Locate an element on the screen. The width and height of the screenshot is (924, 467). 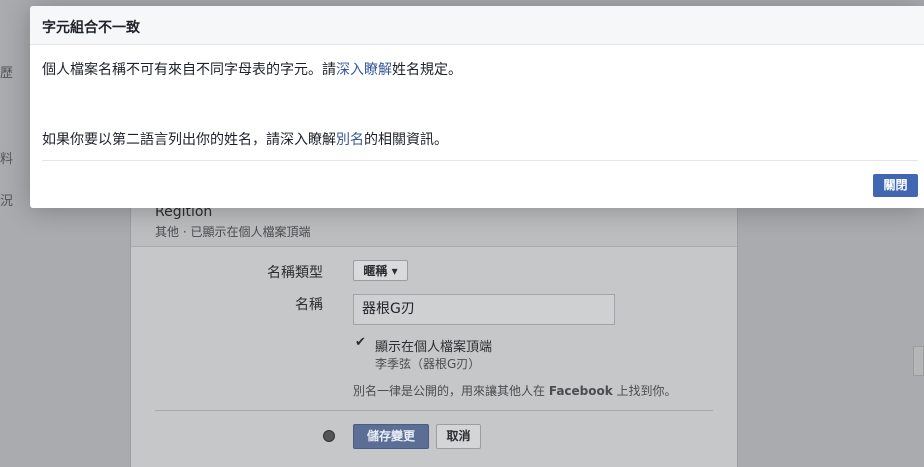
learn-more-link: 深入瞭解 is located at coordinates (364, 70).